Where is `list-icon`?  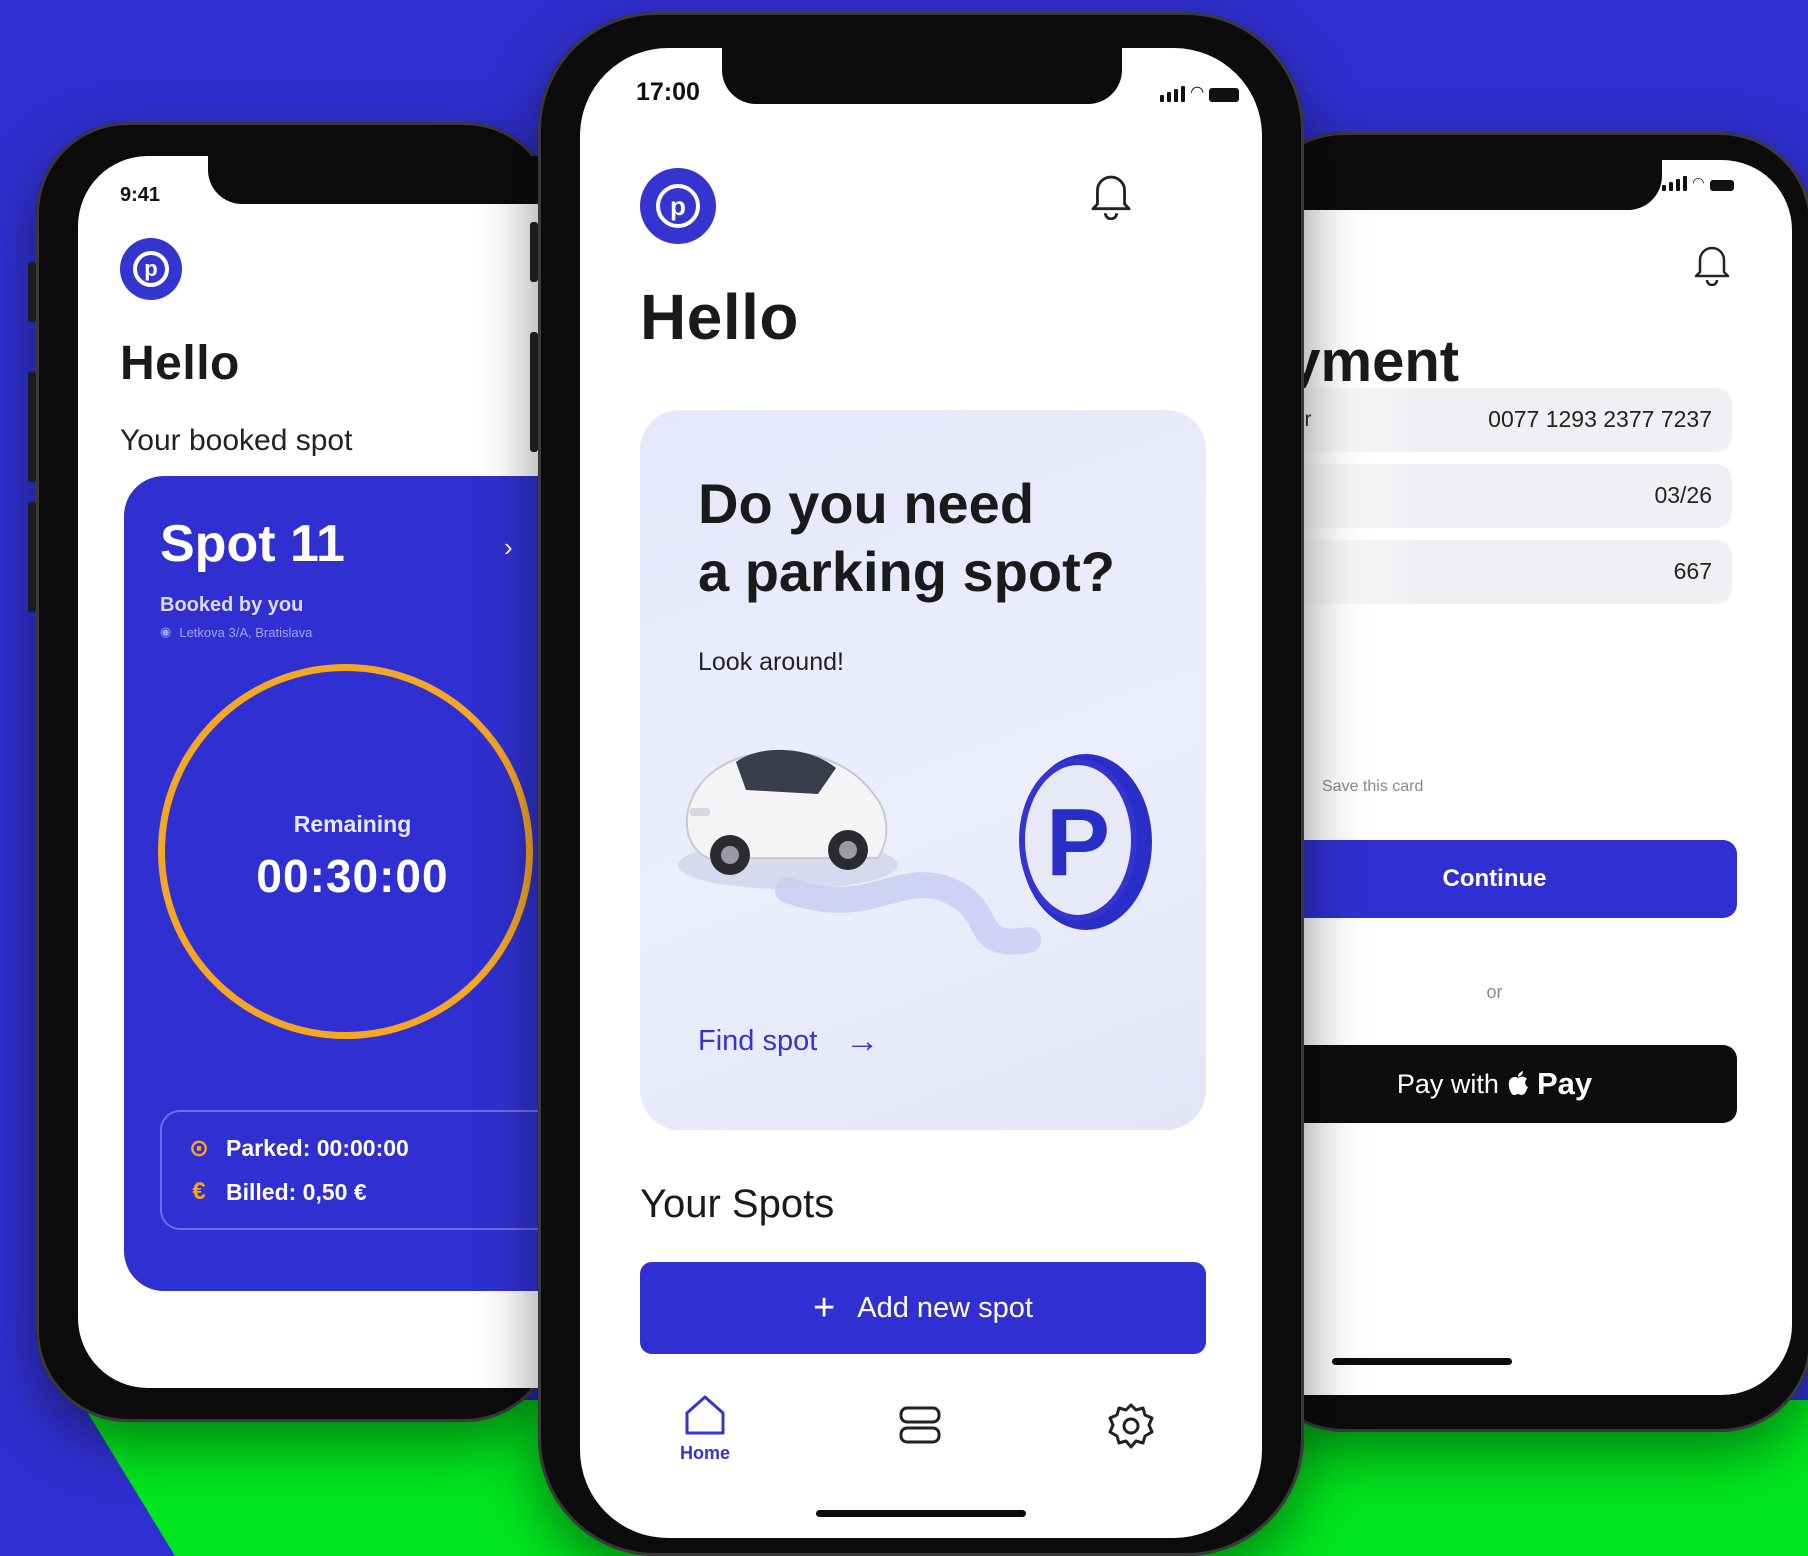 list-icon is located at coordinates (920, 1425).